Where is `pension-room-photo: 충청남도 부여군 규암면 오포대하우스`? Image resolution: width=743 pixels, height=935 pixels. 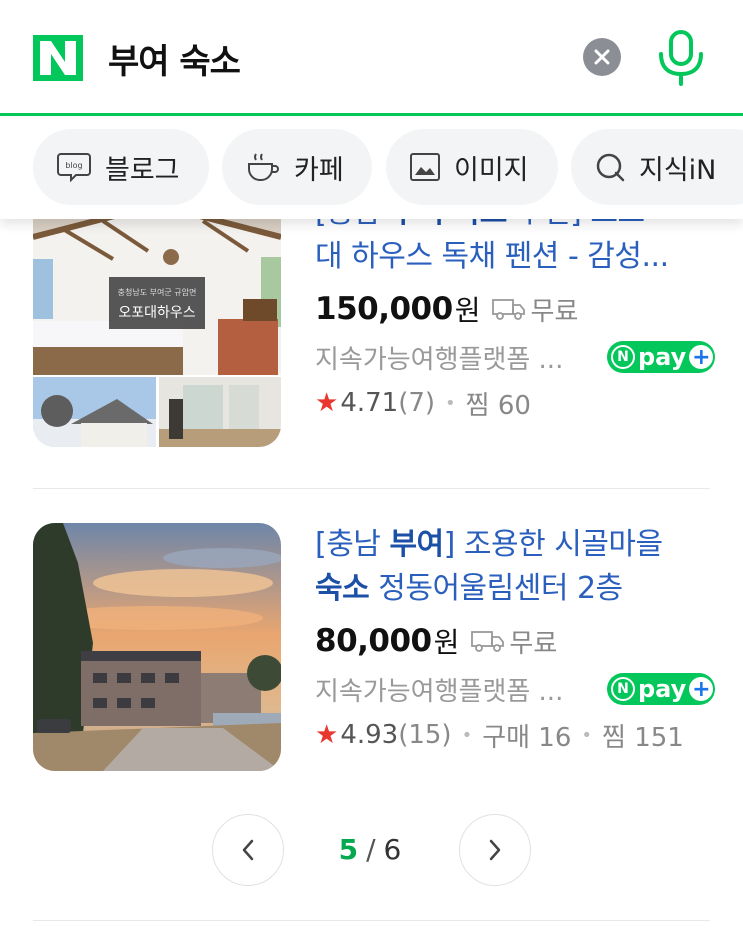 pension-room-photo: 충청남도 부여군 규암면 오포대하우스 is located at coordinates (157, 333).